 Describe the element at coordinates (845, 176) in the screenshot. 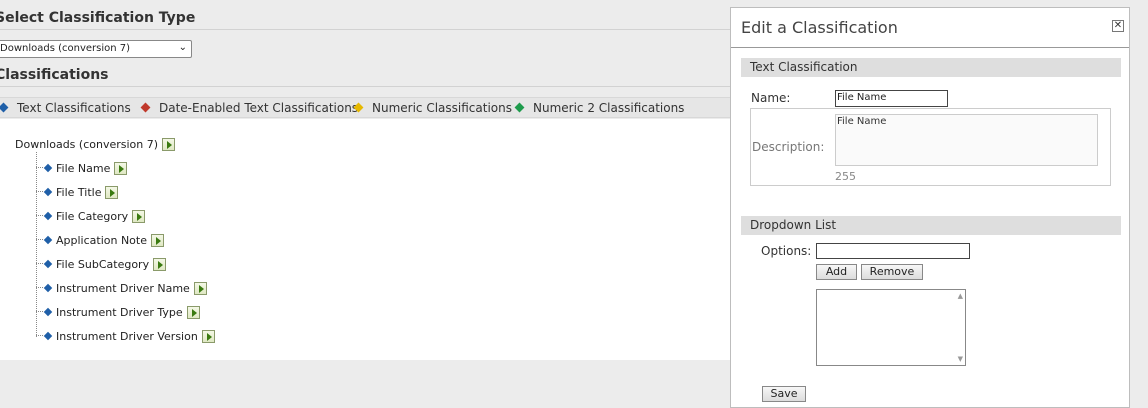

I see `char-count: 255` at that location.